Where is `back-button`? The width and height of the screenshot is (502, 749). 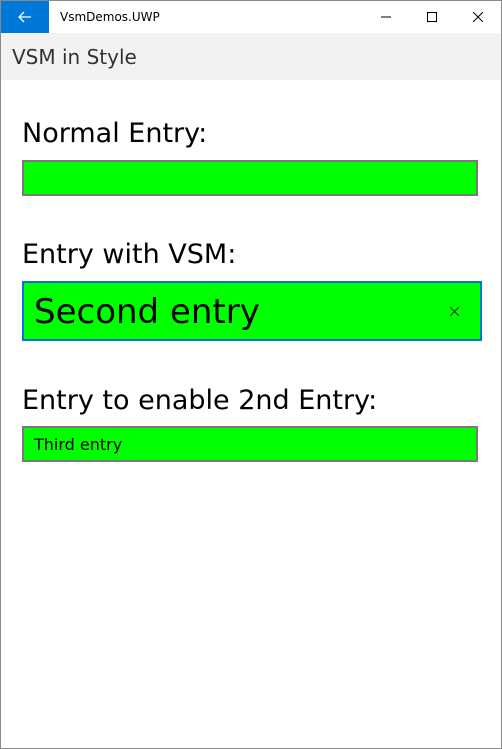
back-button is located at coordinates (25, 17).